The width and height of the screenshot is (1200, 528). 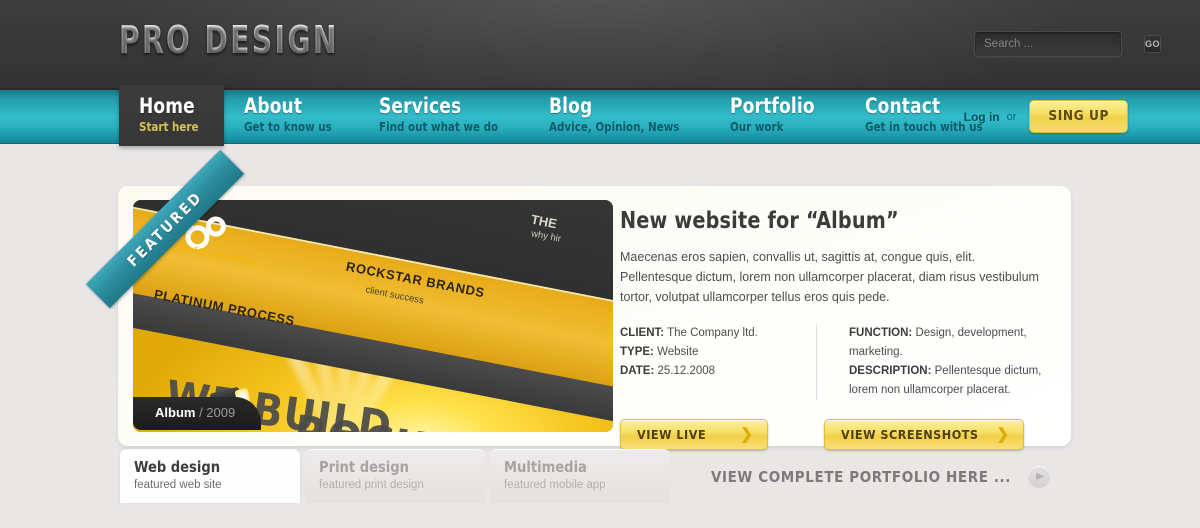 What do you see at coordinates (637, 352) in the screenshot?
I see `meta-key: TYPE:` at bounding box center [637, 352].